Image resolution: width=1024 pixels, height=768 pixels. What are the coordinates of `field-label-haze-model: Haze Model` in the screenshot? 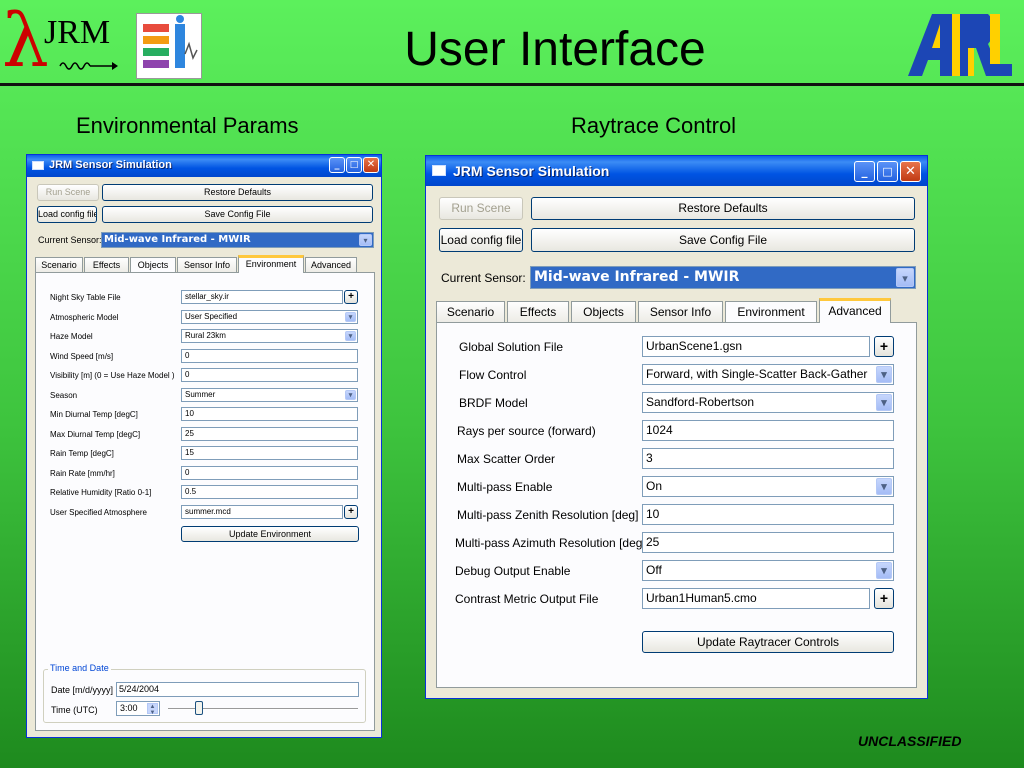 It's located at (71, 336).